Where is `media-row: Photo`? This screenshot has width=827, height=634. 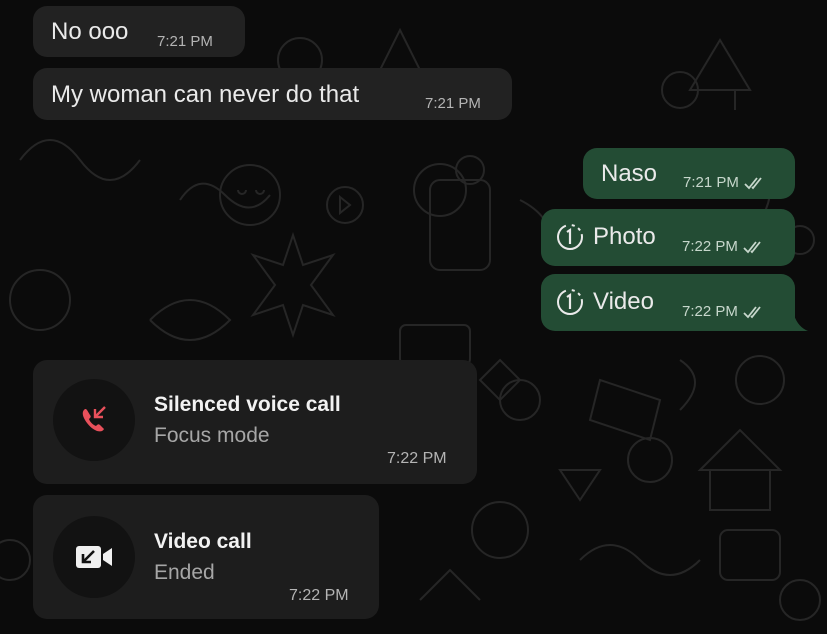
media-row: Photo is located at coordinates (605, 237).